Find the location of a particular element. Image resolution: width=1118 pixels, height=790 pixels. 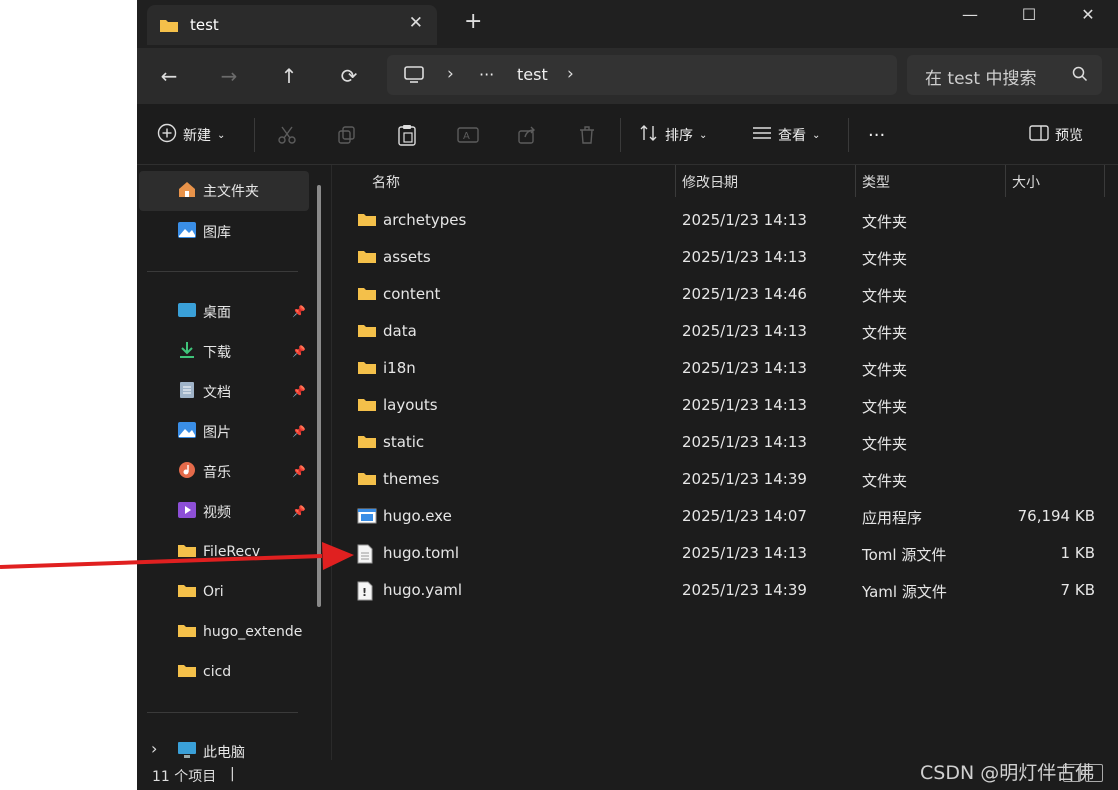

file-name: content is located at coordinates (412, 294).